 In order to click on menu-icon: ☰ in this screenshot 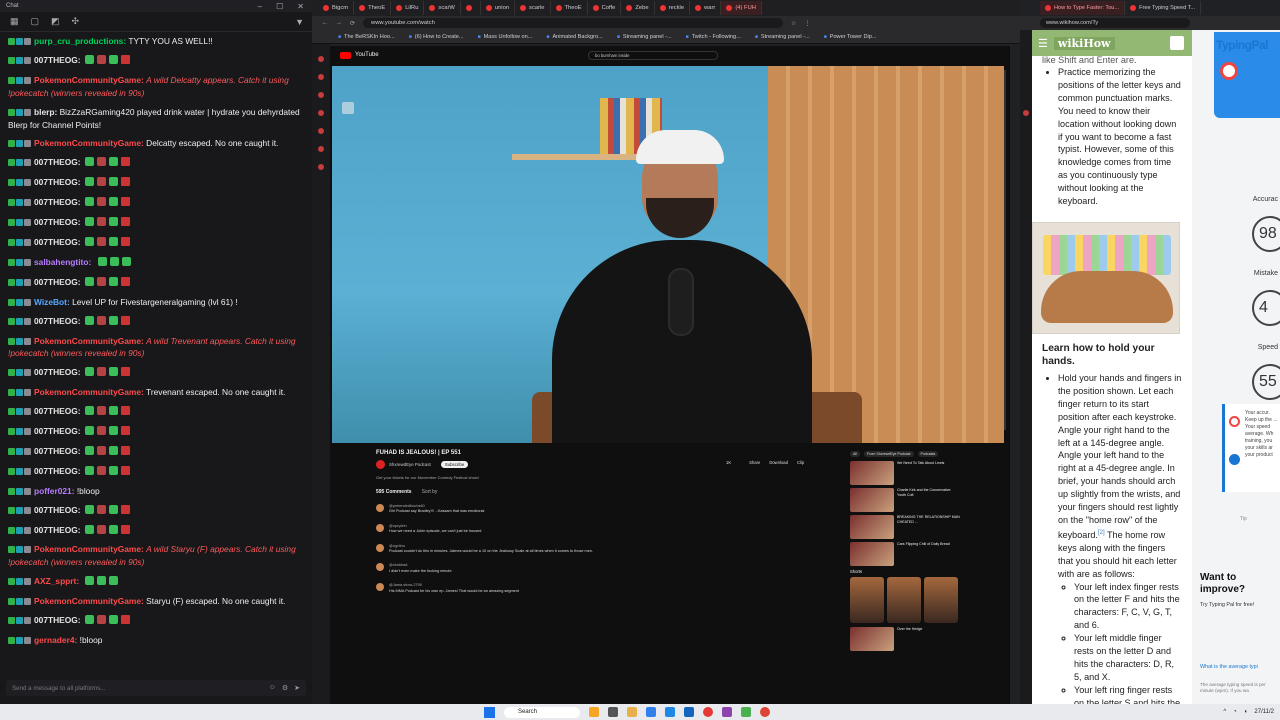, I will do `click(1043, 43)`.